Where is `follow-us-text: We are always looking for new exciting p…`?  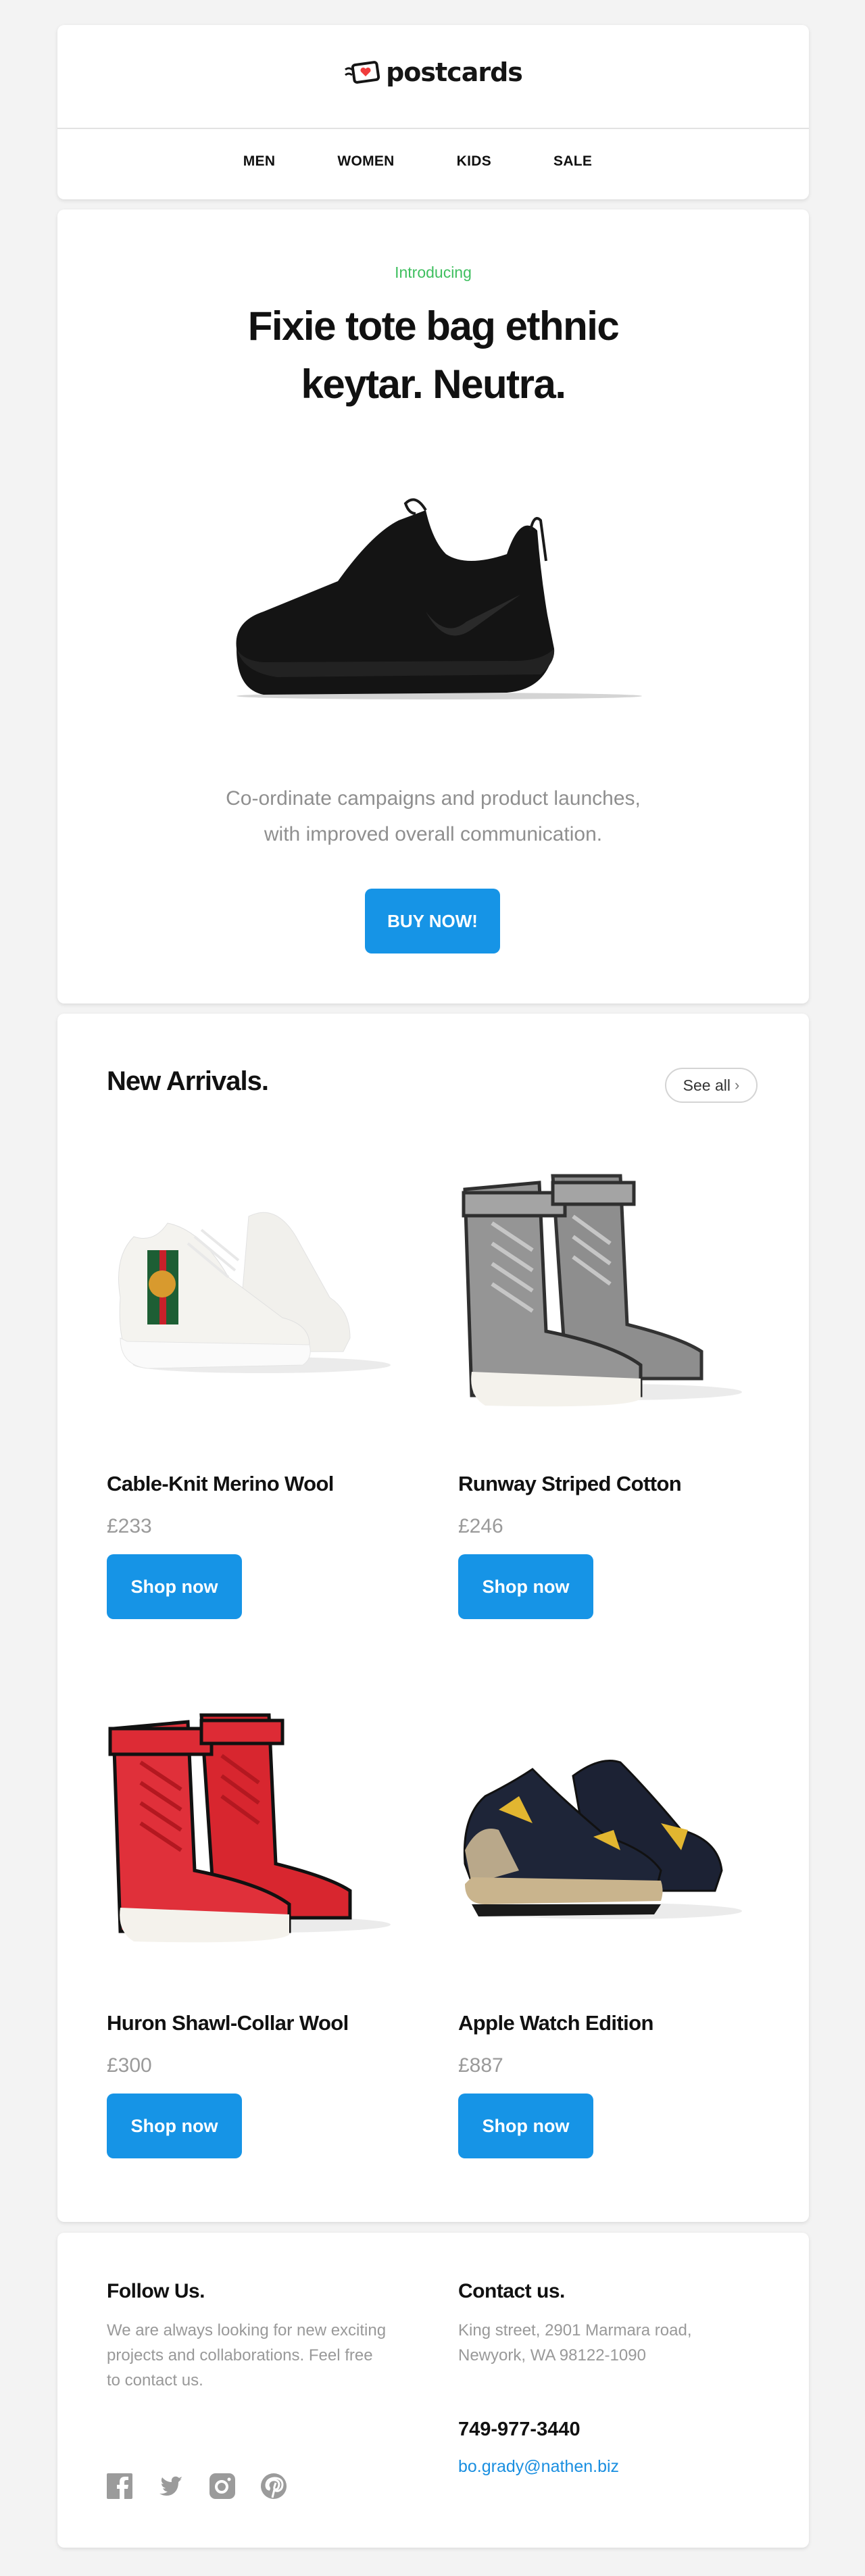
follow-us-text: We are always looking for new exciting p… is located at coordinates (262, 2356).